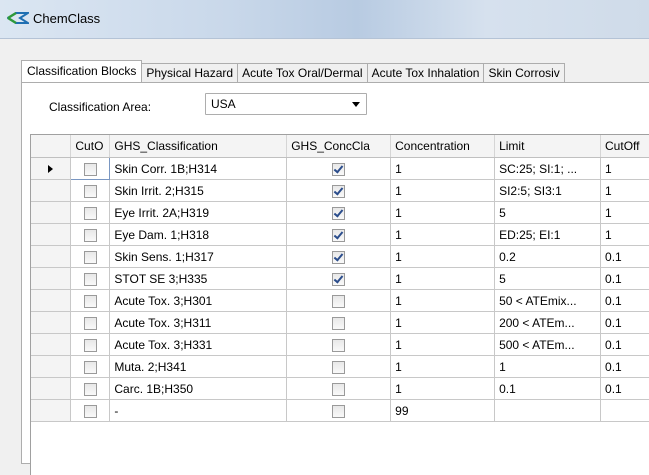 The width and height of the screenshot is (649, 475). I want to click on ghs-classification-cell: -, so click(198, 410).